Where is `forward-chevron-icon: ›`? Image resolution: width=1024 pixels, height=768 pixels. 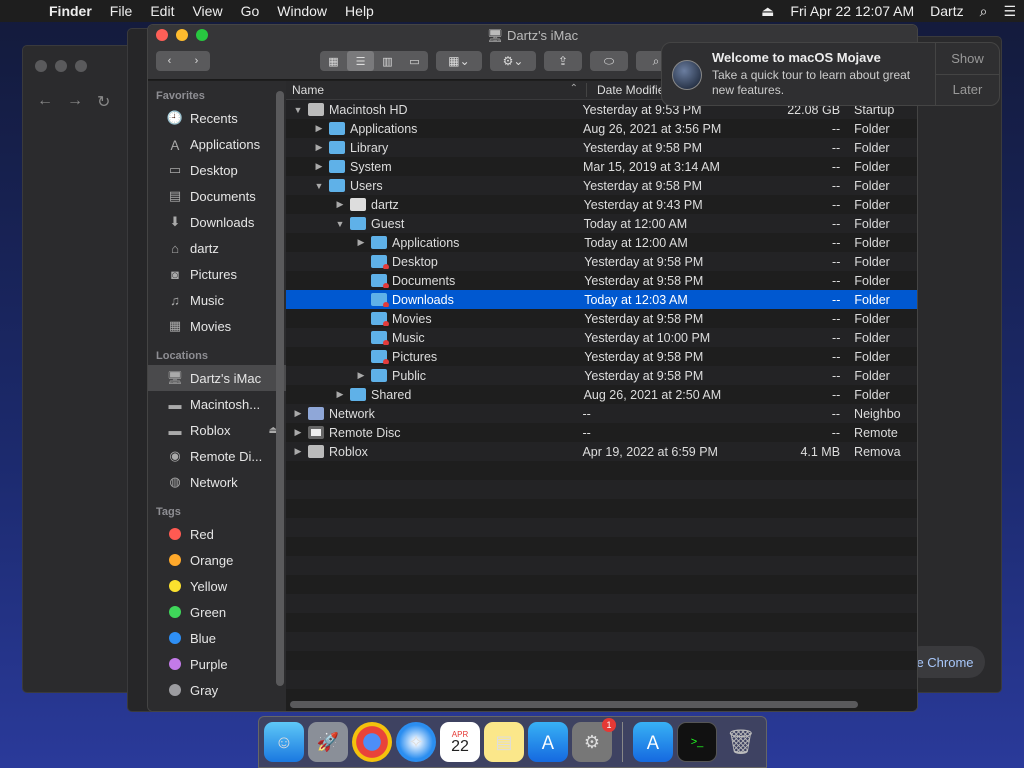
forward-chevron-icon: › is located at coordinates (196, 61).